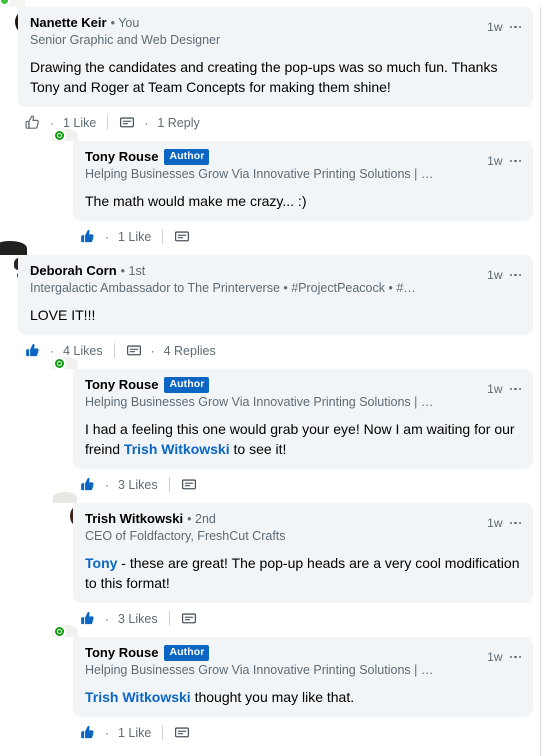 This screenshot has width=547, height=756. I want to click on commenter-name-line: Trish Witkowski • 2nd, so click(282, 519).